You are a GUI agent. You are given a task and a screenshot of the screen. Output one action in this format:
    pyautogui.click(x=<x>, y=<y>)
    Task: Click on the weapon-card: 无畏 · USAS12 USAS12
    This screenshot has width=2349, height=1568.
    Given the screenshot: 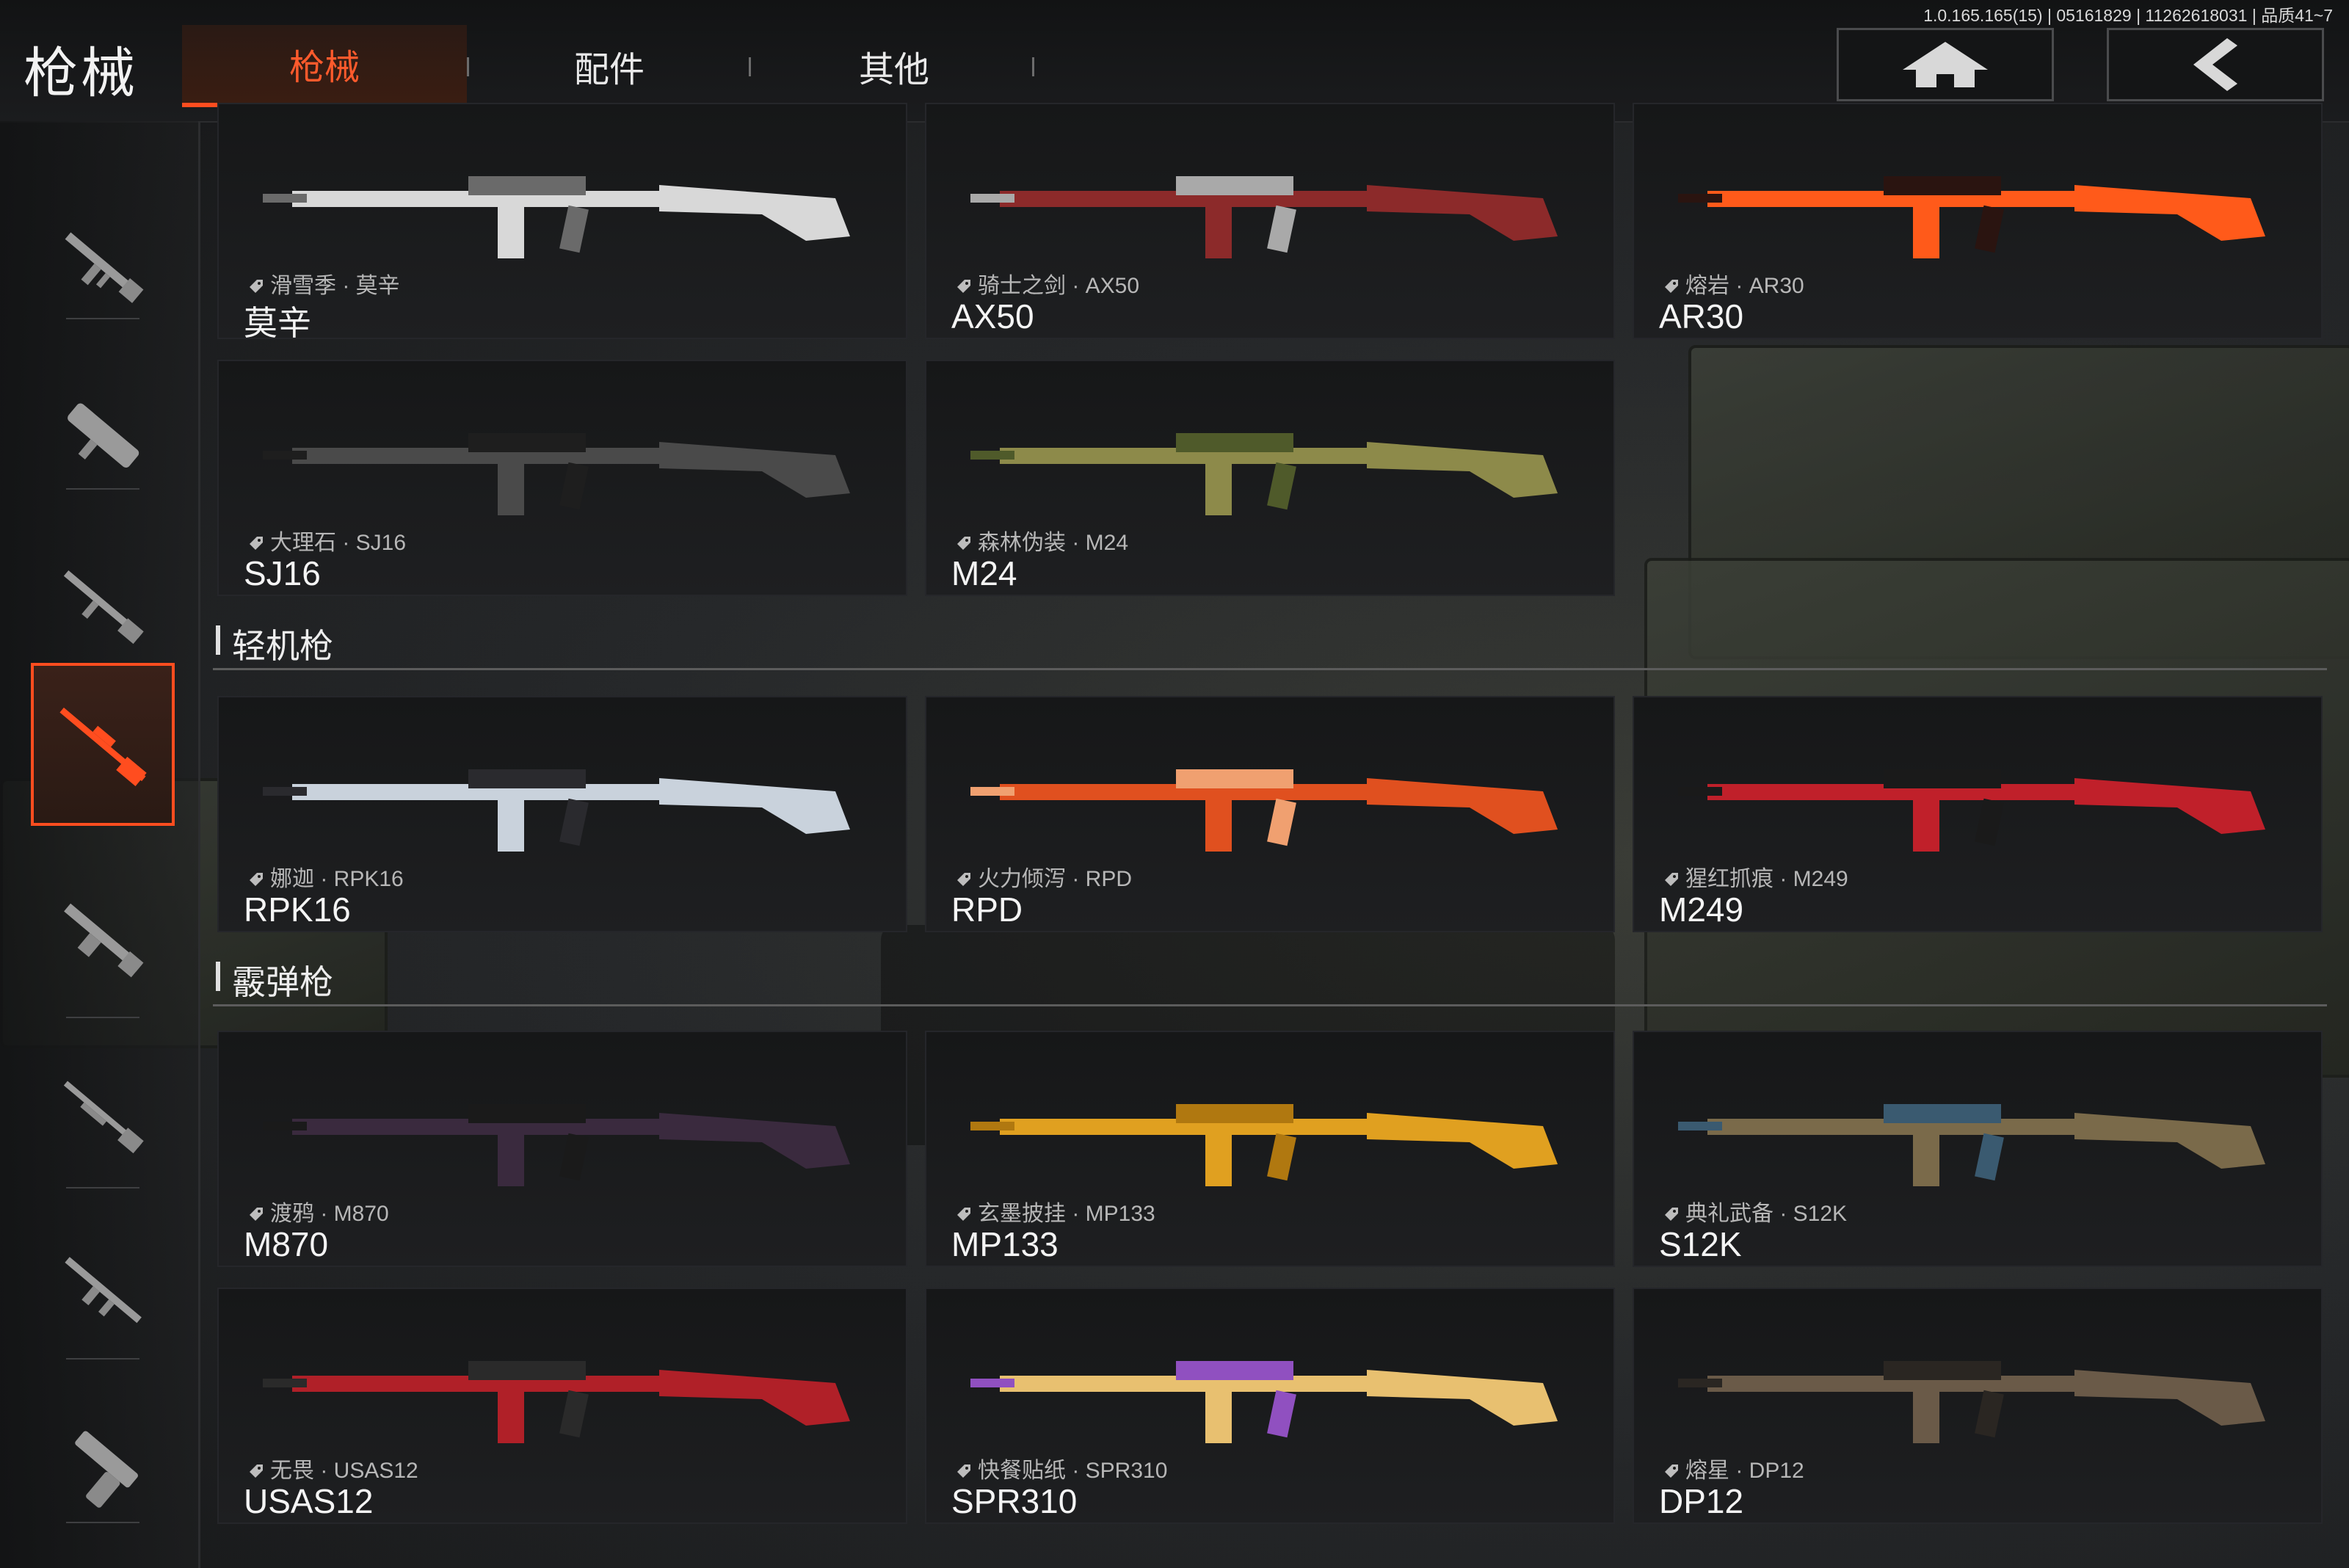 What is the action you would take?
    pyautogui.click(x=562, y=1406)
    